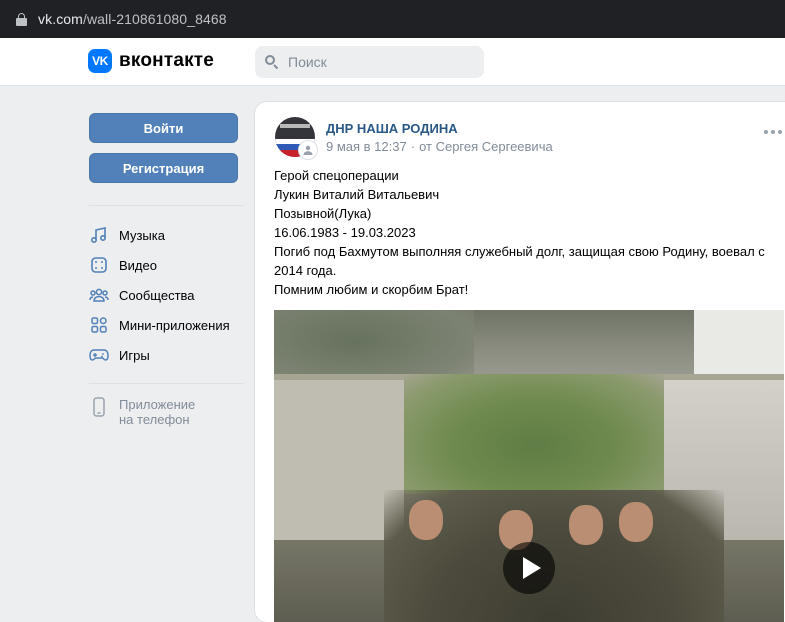 The image size is (785, 622). What do you see at coordinates (167, 60) in the screenshot?
I see `vk-logo-text: вконтакте` at bounding box center [167, 60].